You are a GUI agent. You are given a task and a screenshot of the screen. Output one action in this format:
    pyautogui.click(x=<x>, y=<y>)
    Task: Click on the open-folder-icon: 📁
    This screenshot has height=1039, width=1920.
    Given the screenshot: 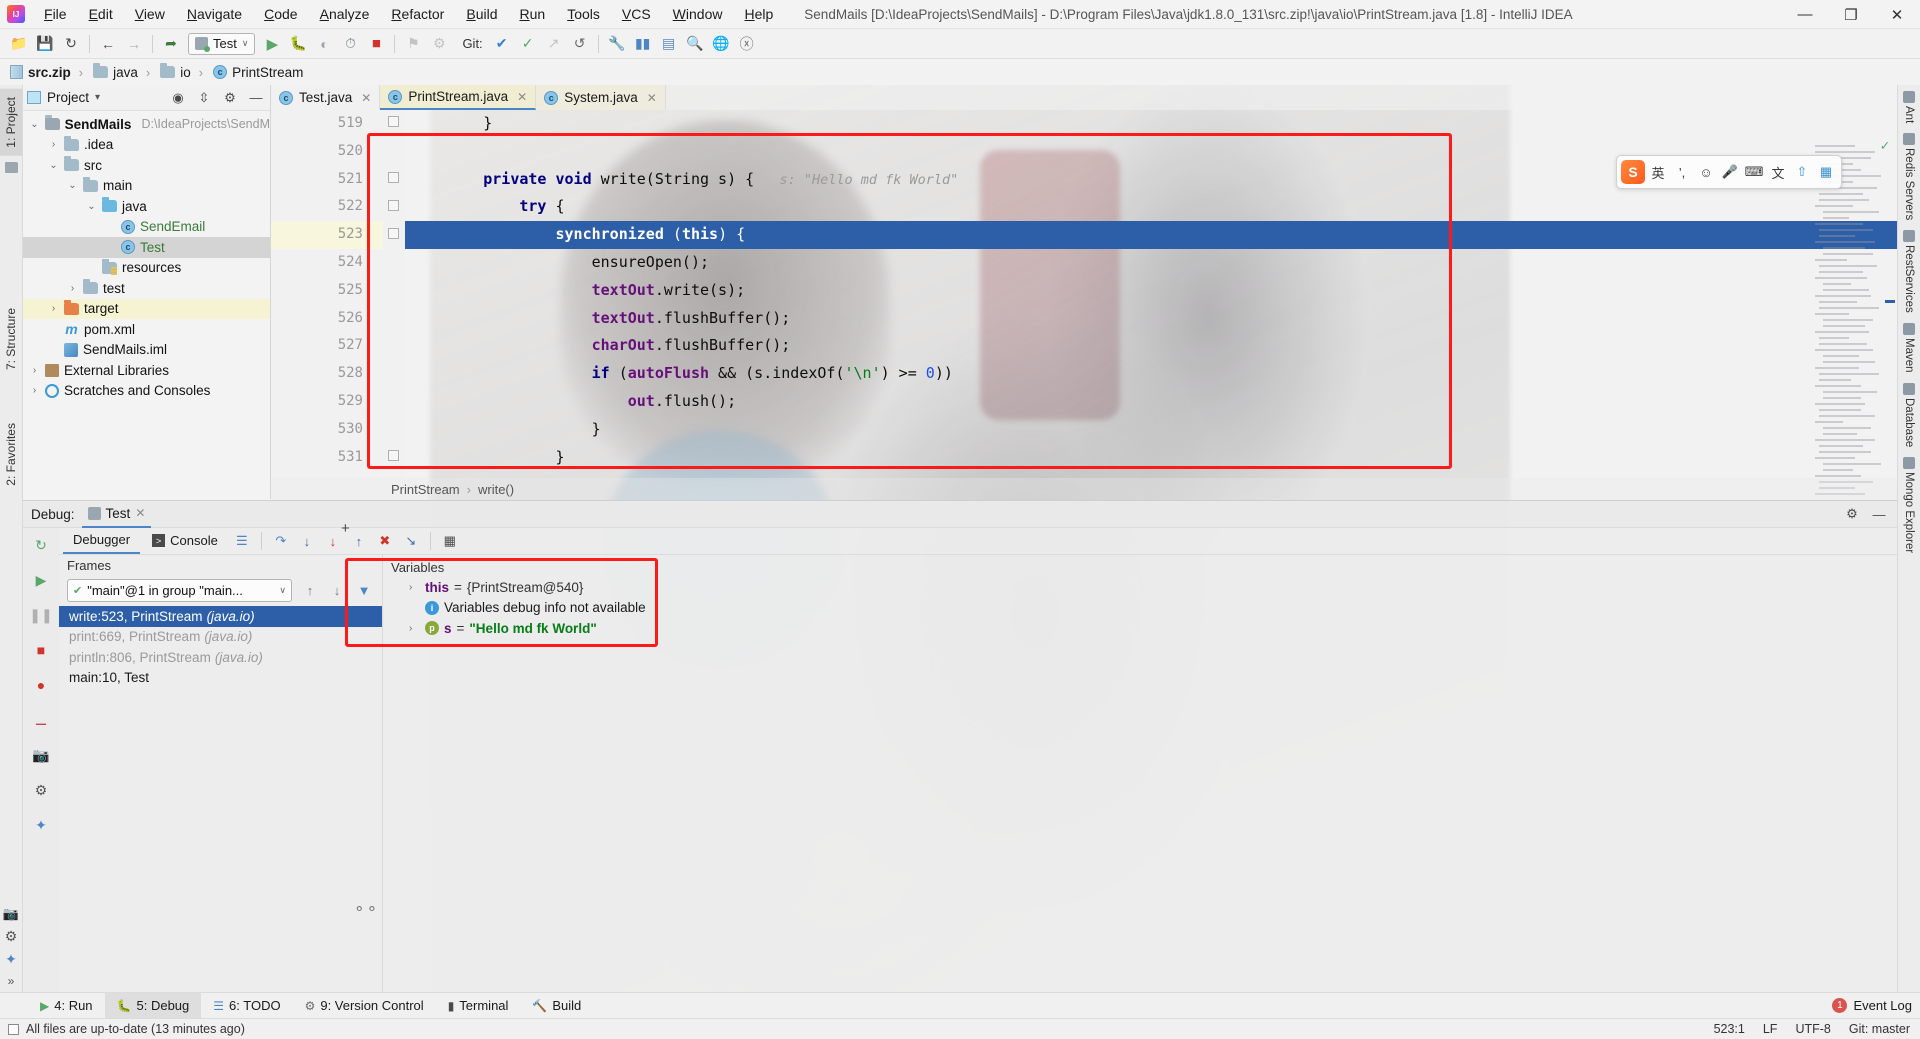 What is the action you would take?
    pyautogui.click(x=19, y=44)
    